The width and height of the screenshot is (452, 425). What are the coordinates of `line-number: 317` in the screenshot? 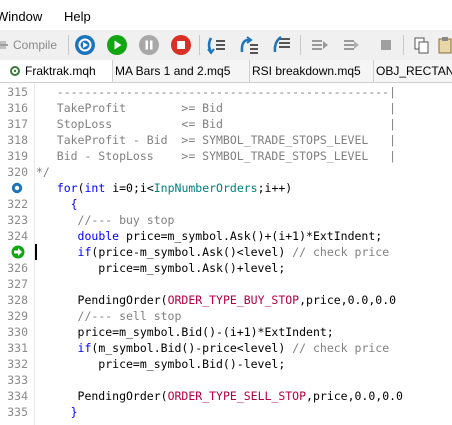 It's located at (17, 124).